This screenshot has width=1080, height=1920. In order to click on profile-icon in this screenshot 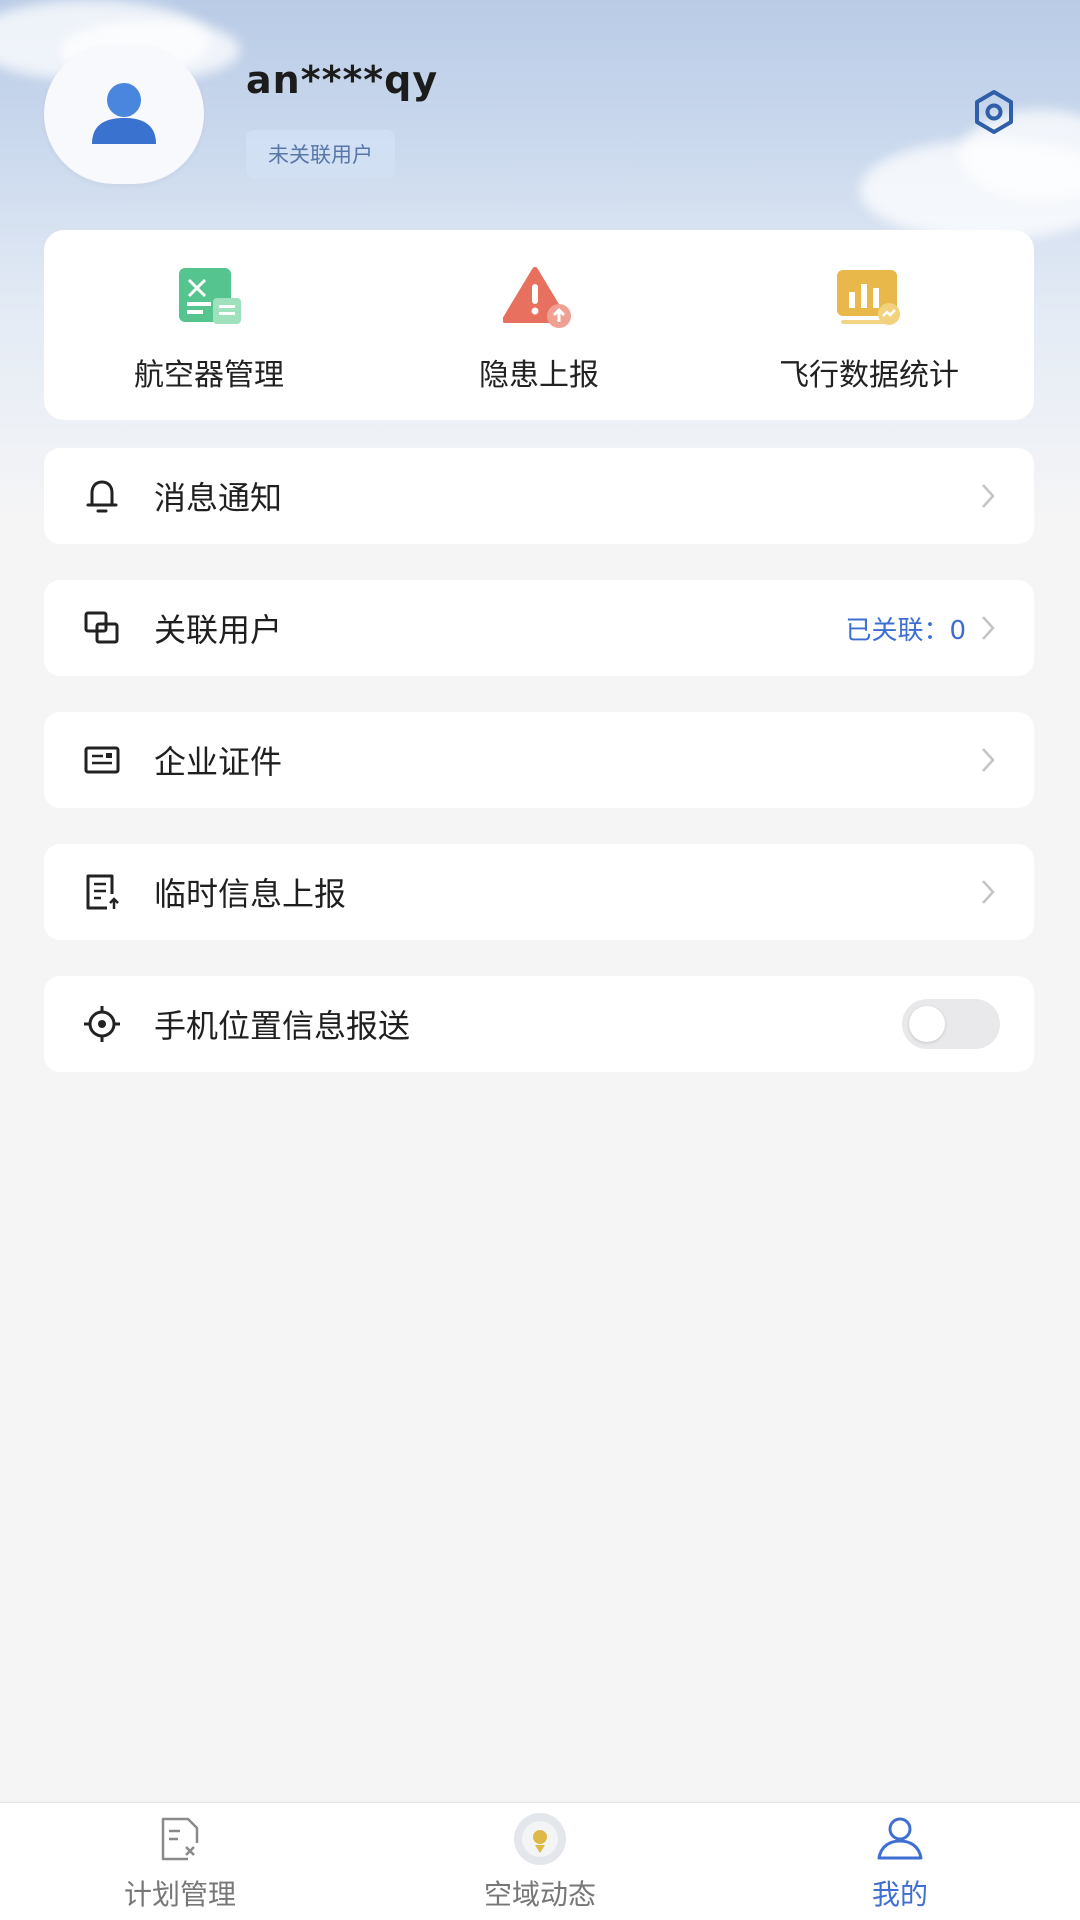, I will do `click(900, 1839)`.